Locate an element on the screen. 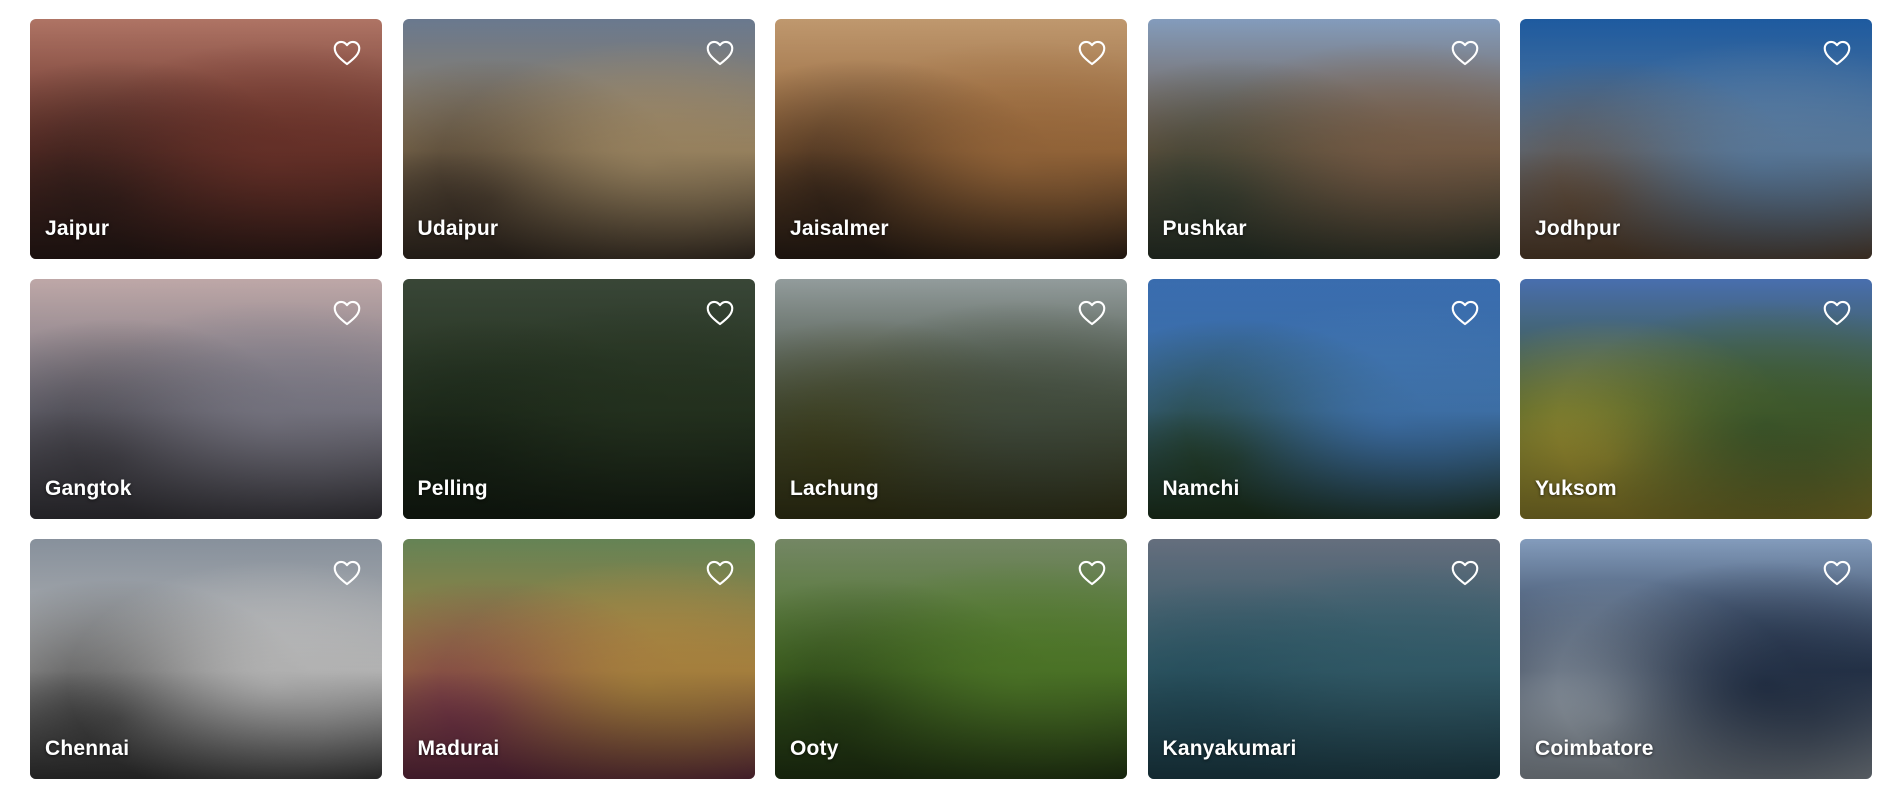 This screenshot has width=1897, height=796. destination-name: Ooty is located at coordinates (814, 748).